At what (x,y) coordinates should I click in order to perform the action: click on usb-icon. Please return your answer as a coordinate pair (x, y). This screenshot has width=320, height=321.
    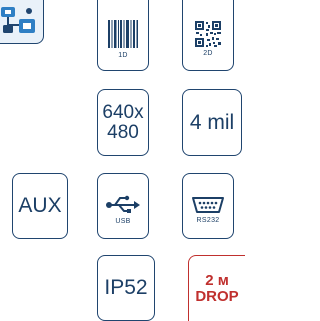
    Looking at the image, I should click on (123, 204).